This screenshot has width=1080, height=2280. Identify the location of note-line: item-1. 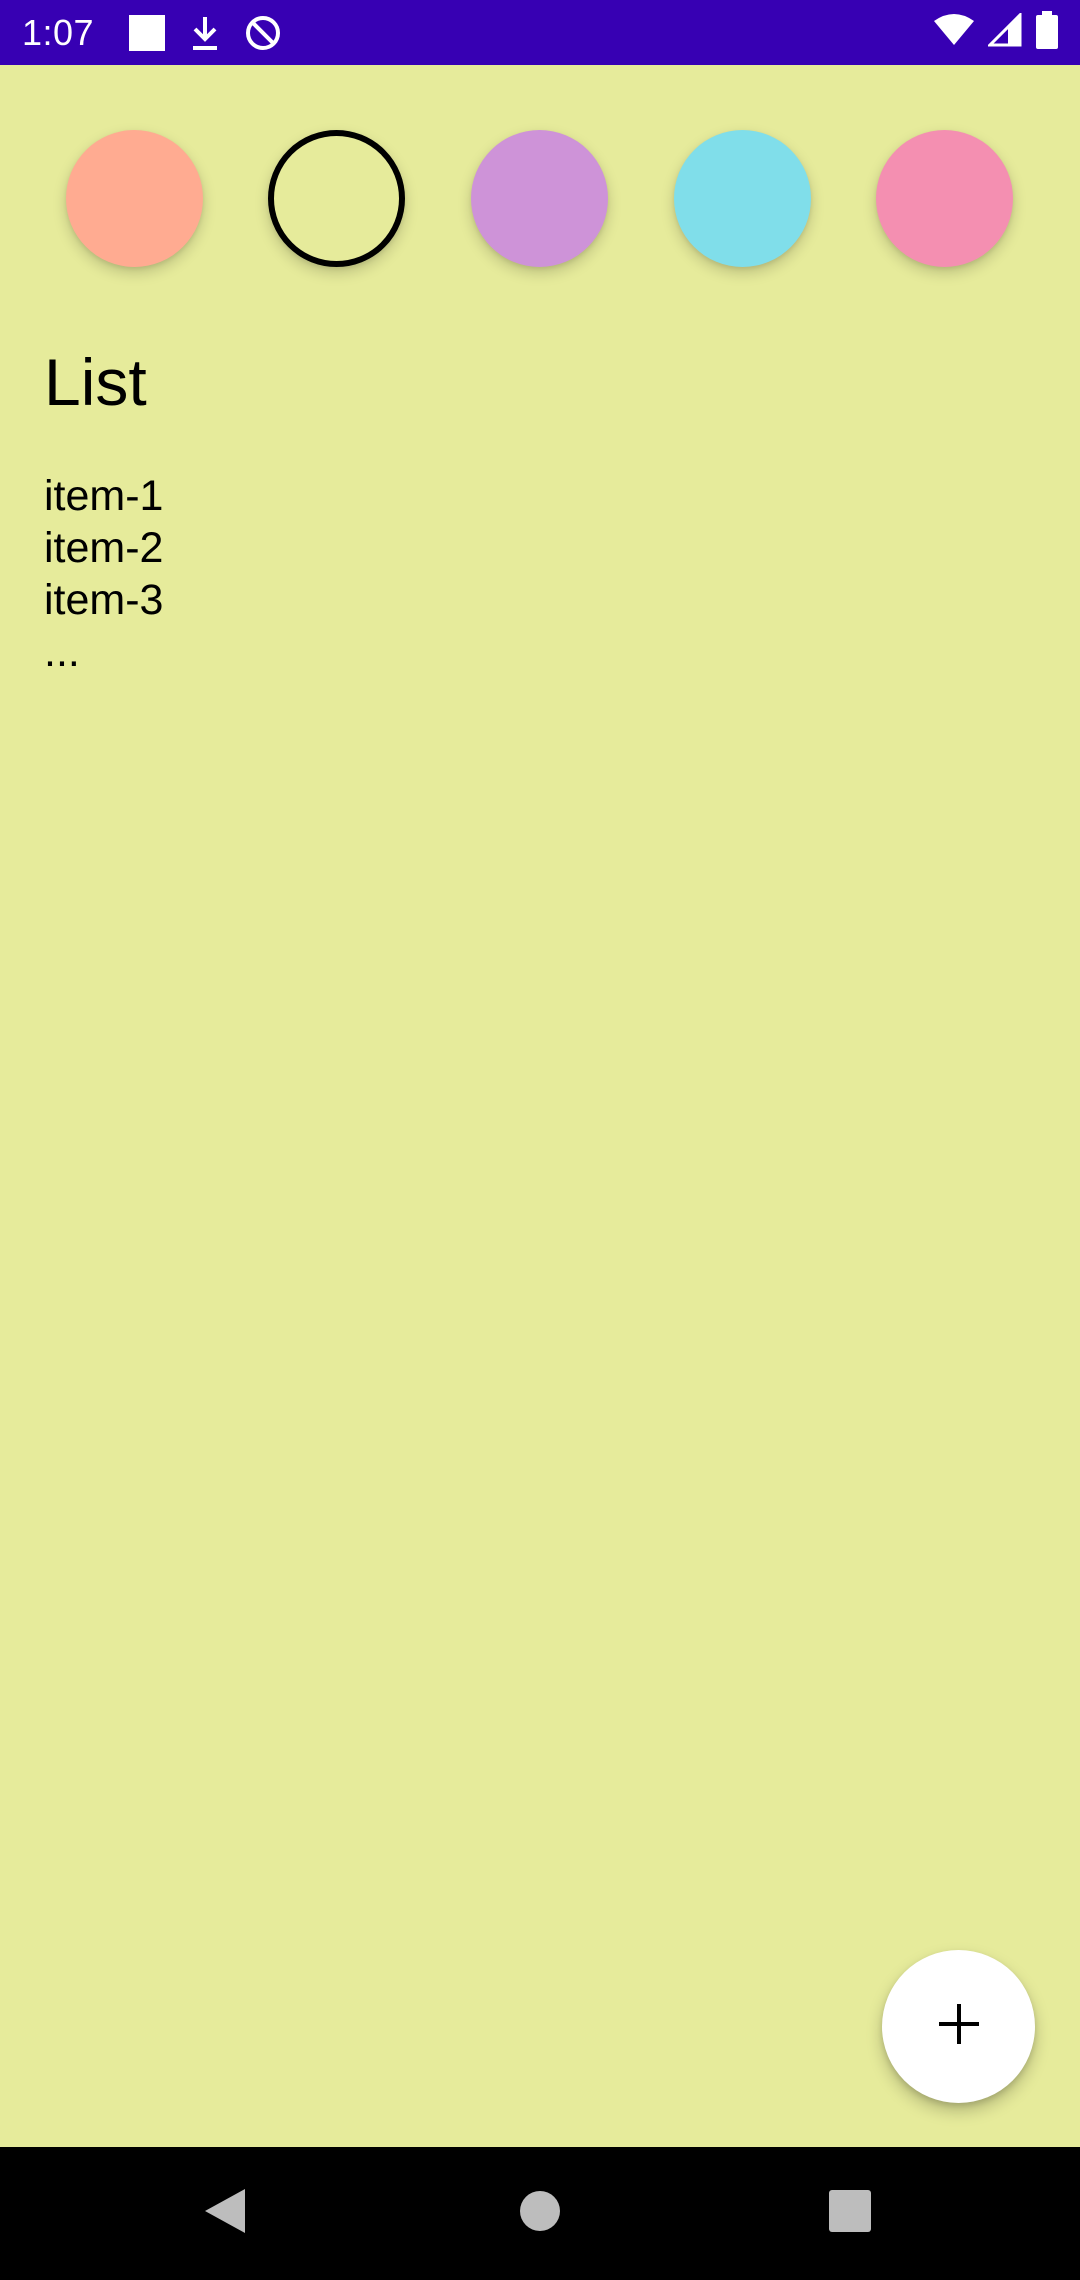
(104, 496).